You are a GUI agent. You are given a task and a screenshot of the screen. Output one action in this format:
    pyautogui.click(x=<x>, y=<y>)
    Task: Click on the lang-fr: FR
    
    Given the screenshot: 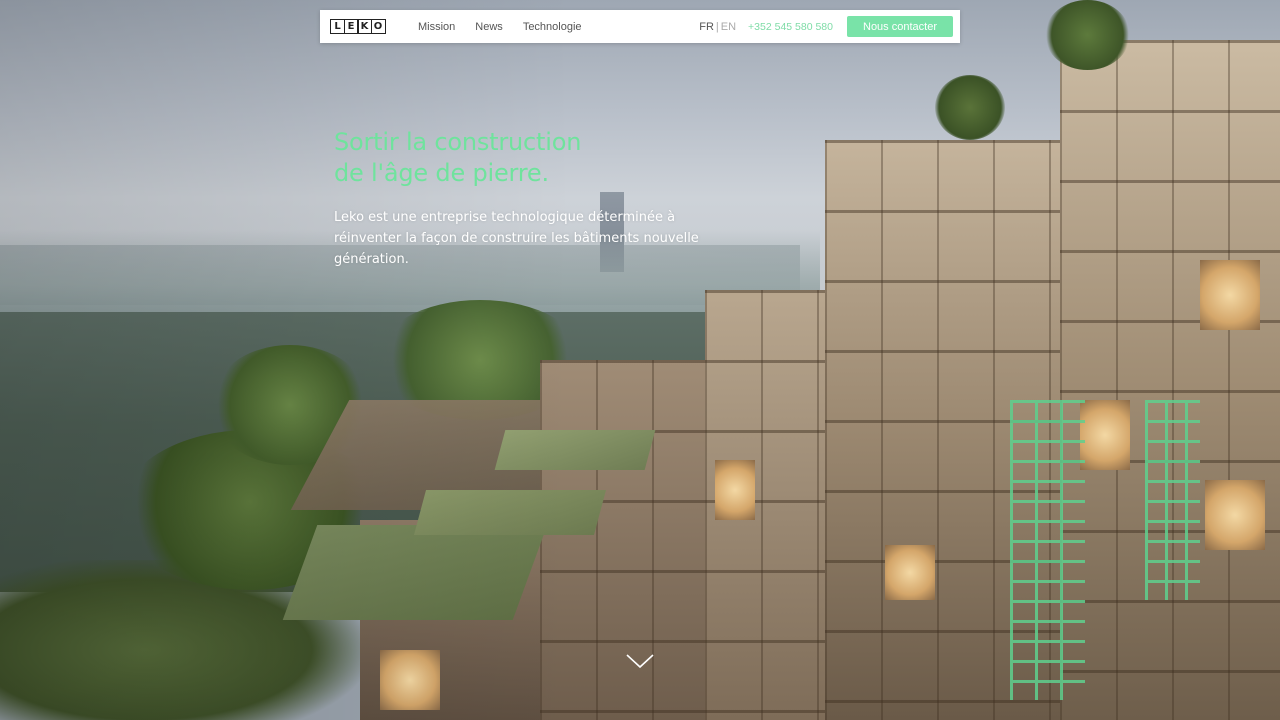 What is the action you would take?
    pyautogui.click(x=706, y=27)
    